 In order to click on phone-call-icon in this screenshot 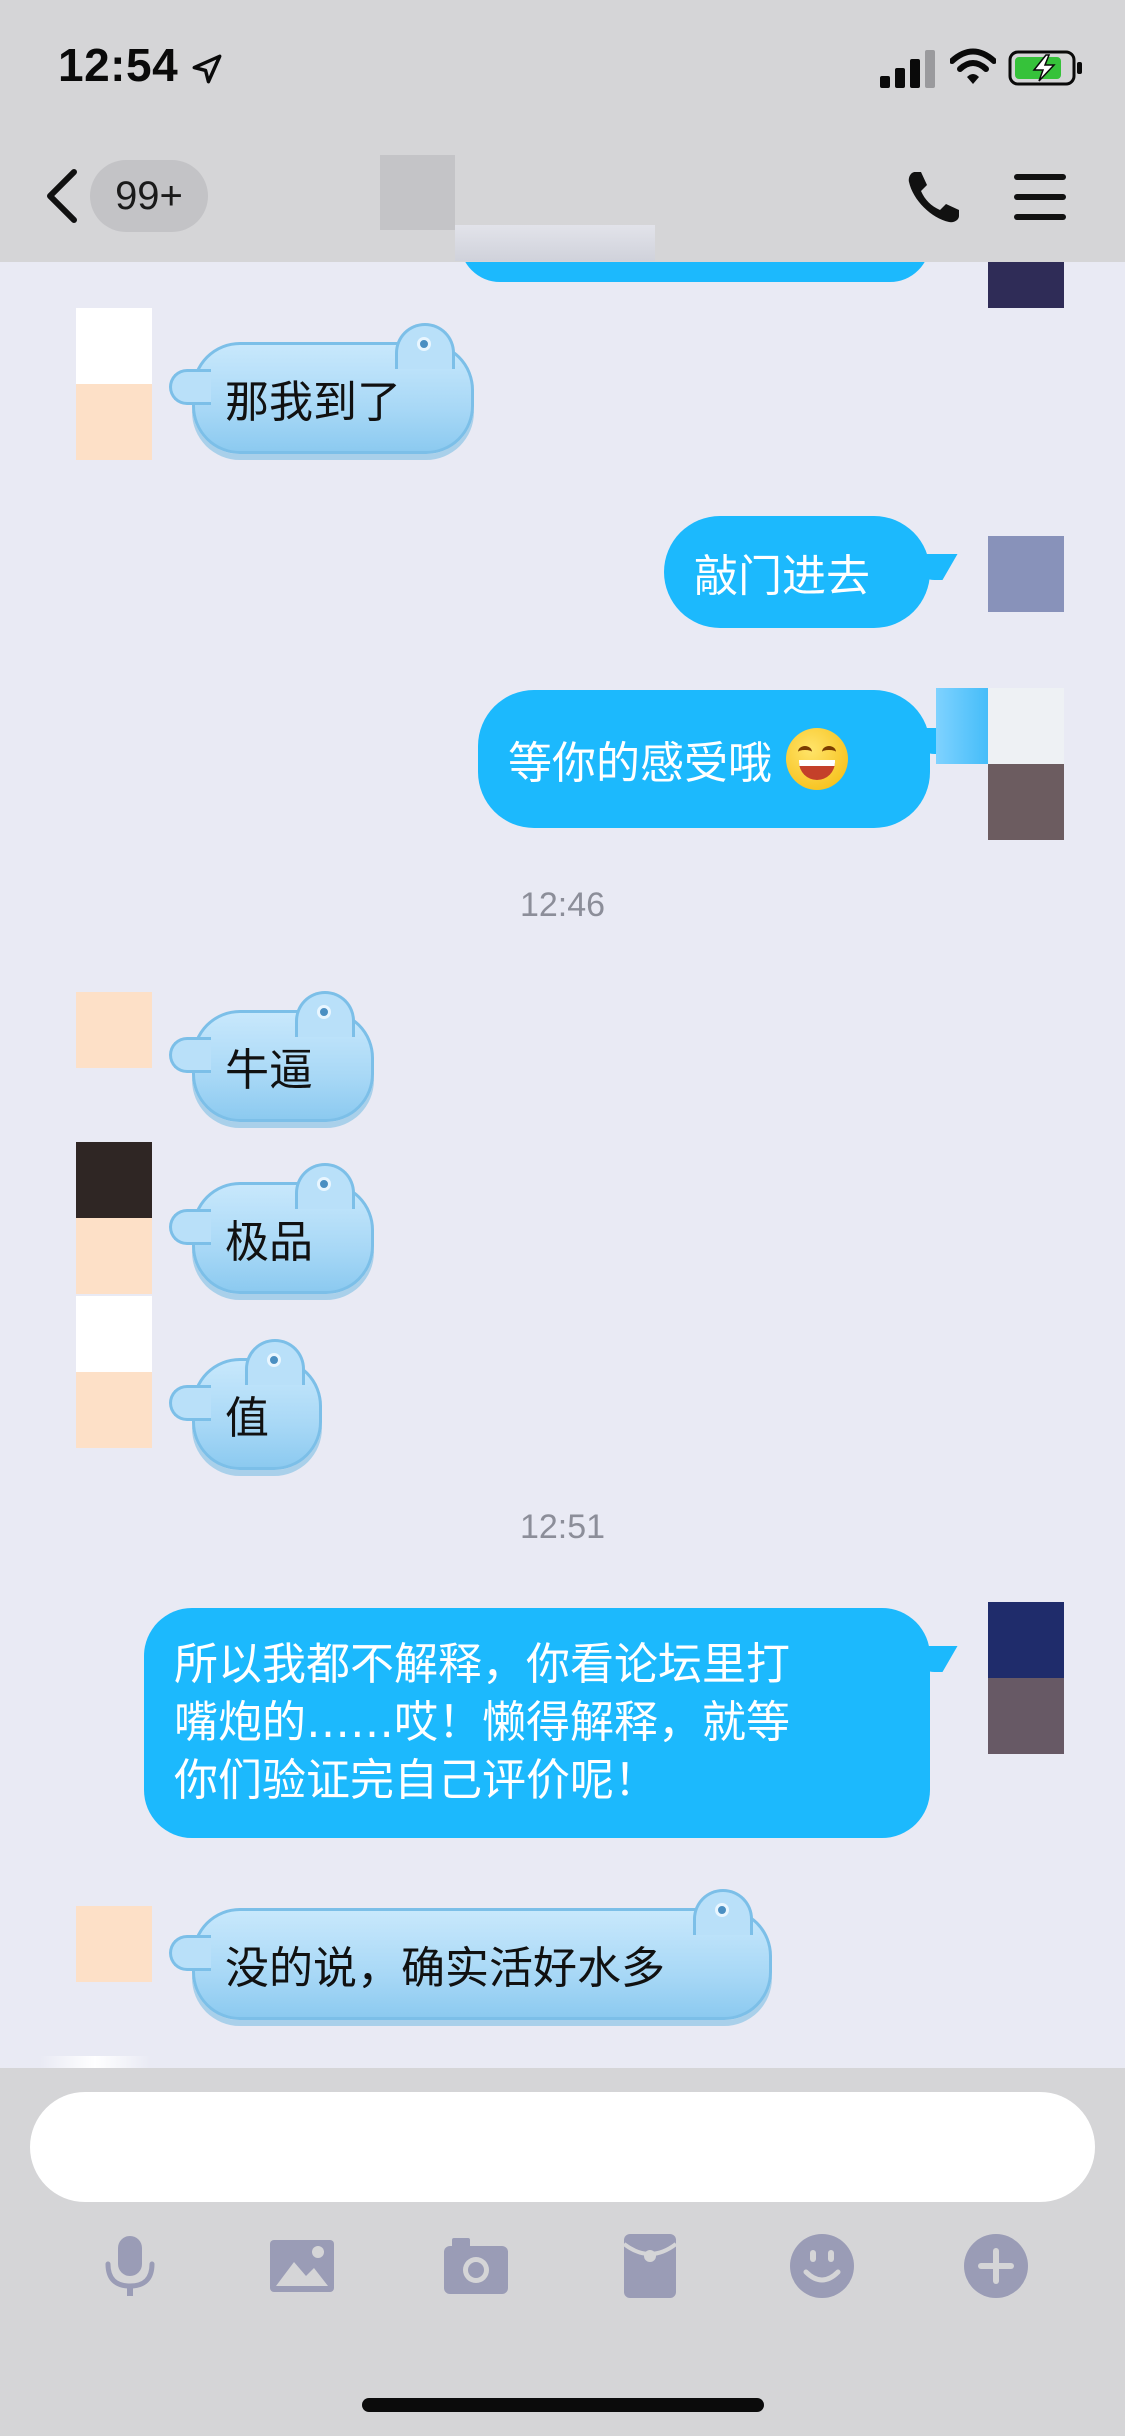, I will do `click(934, 197)`.